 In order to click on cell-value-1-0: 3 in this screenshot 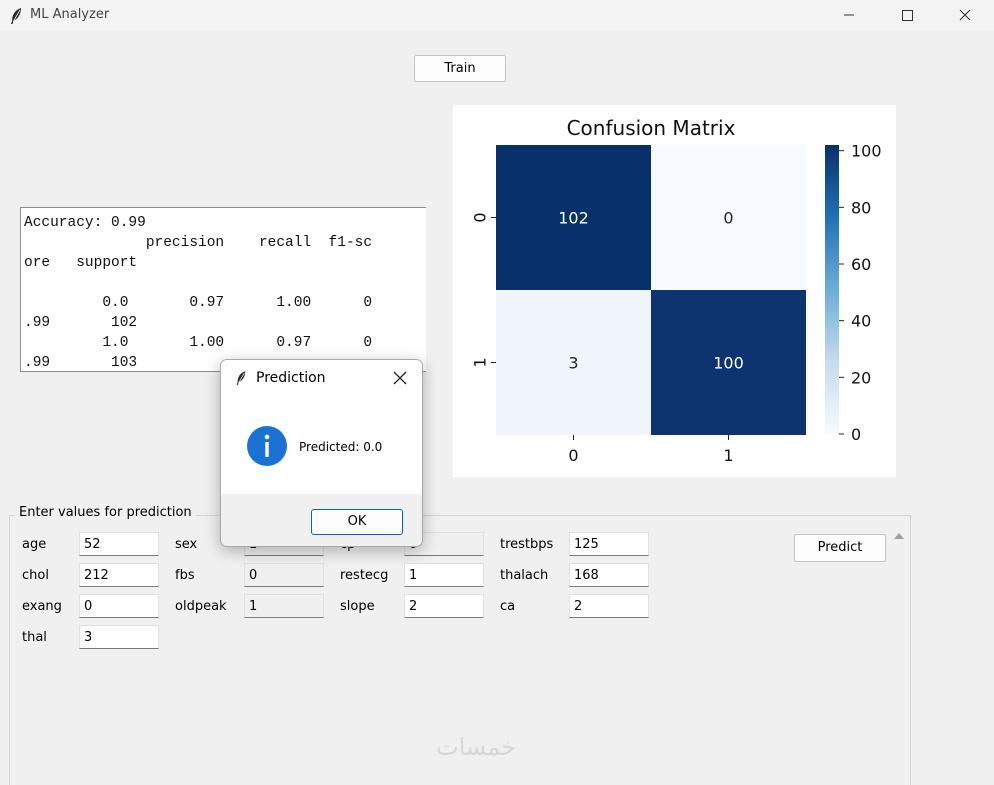, I will do `click(573, 363)`.